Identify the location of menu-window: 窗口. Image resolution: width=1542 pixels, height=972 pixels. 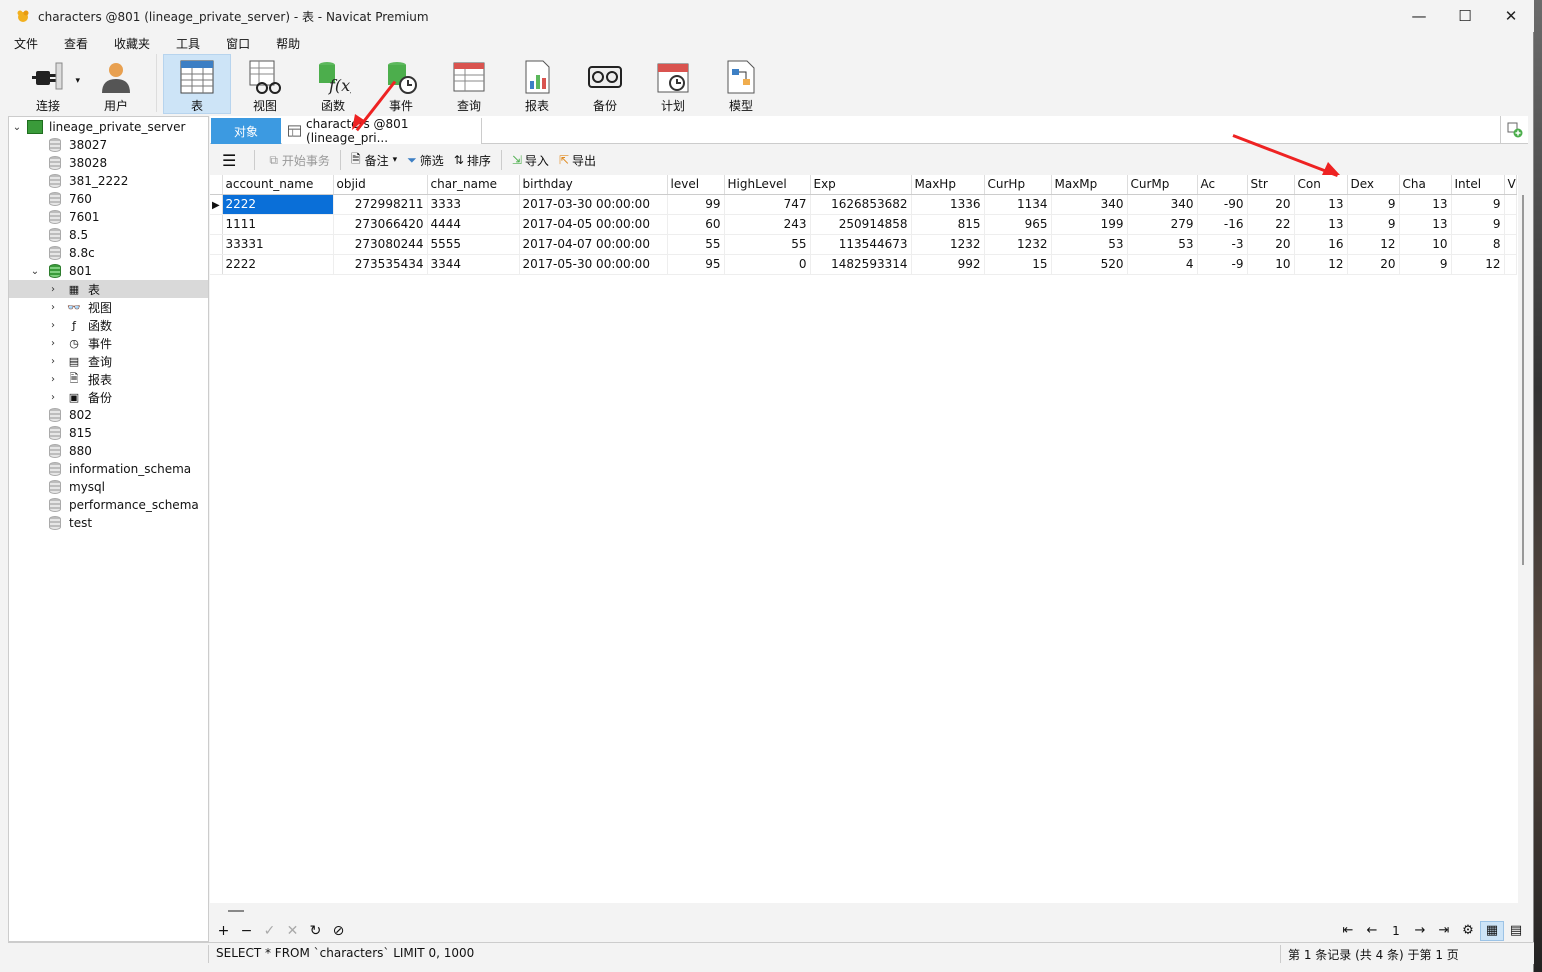
(237, 43).